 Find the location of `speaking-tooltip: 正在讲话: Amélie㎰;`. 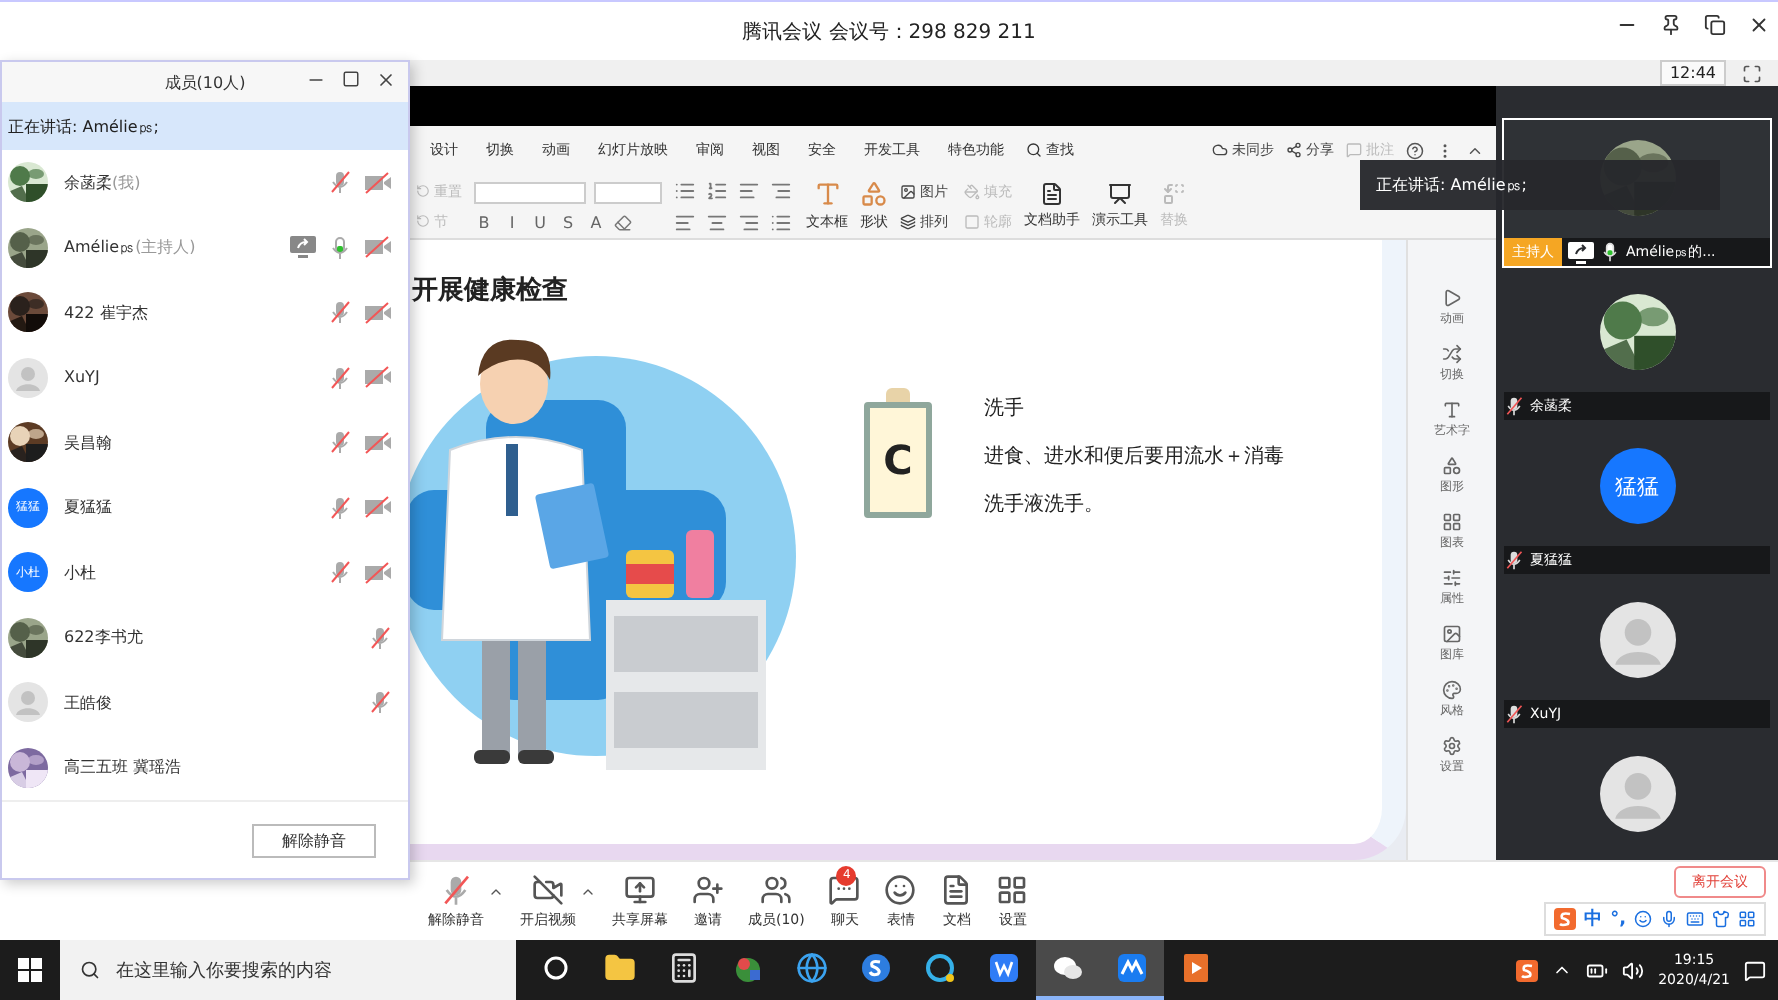

speaking-tooltip: 正在讲话: Amélie㎰; is located at coordinates (1540, 185).